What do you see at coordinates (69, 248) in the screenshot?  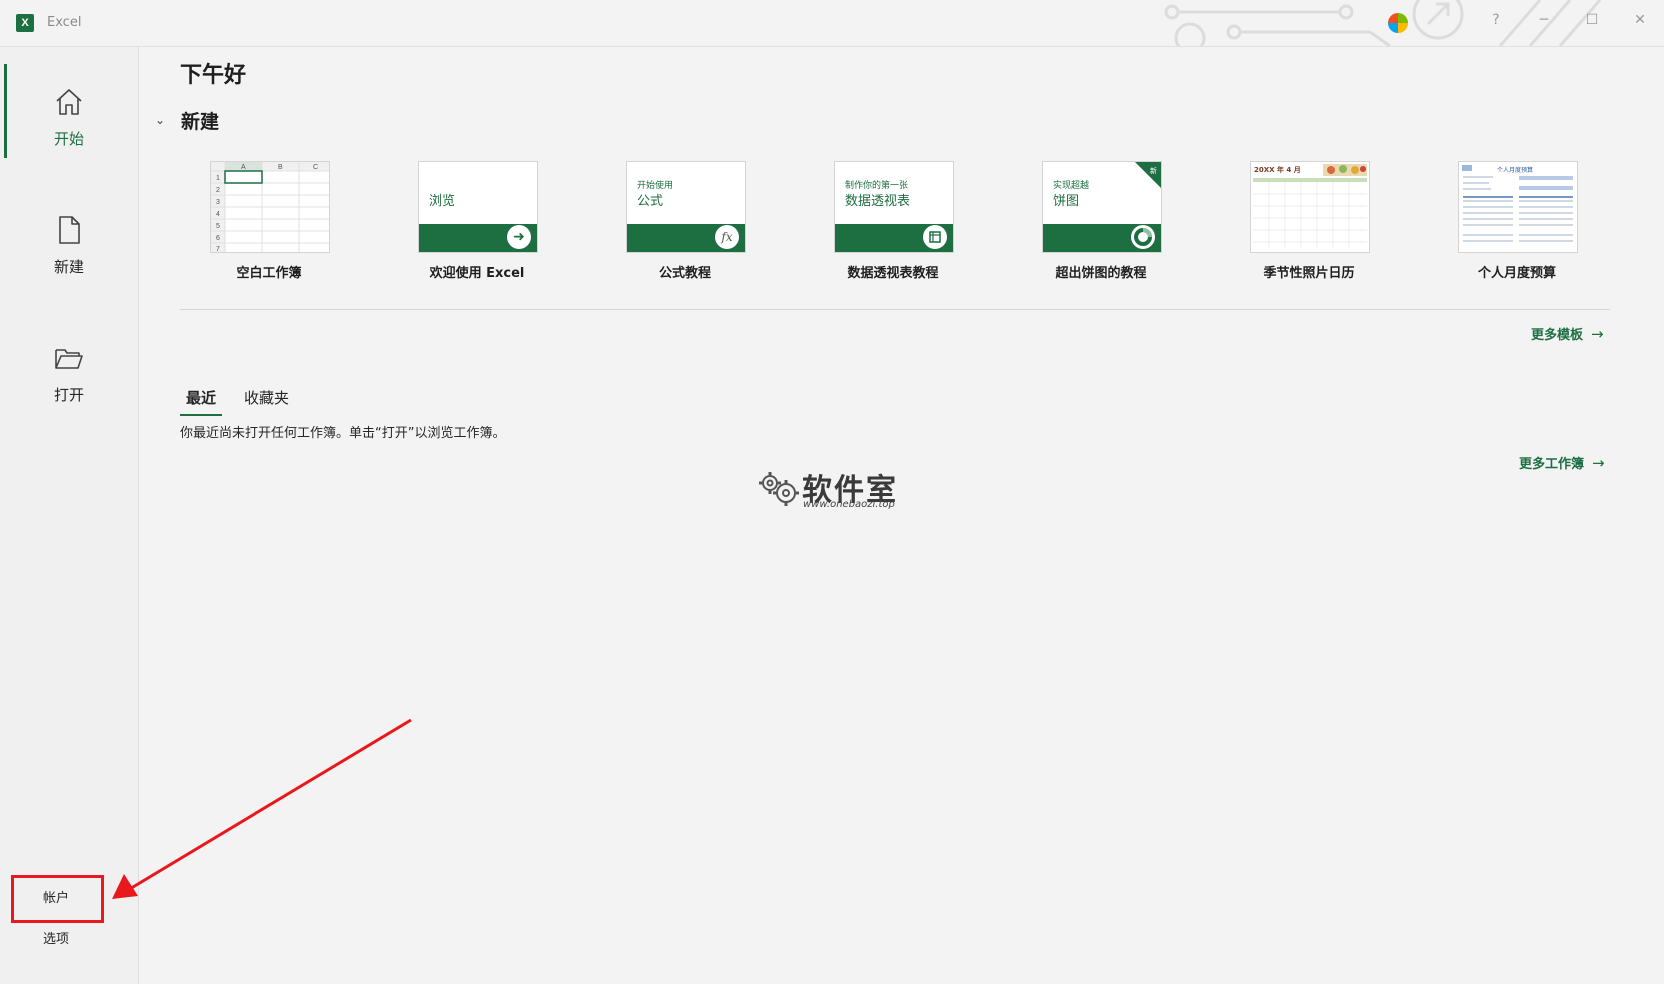 I see `nav-new: 新建` at bounding box center [69, 248].